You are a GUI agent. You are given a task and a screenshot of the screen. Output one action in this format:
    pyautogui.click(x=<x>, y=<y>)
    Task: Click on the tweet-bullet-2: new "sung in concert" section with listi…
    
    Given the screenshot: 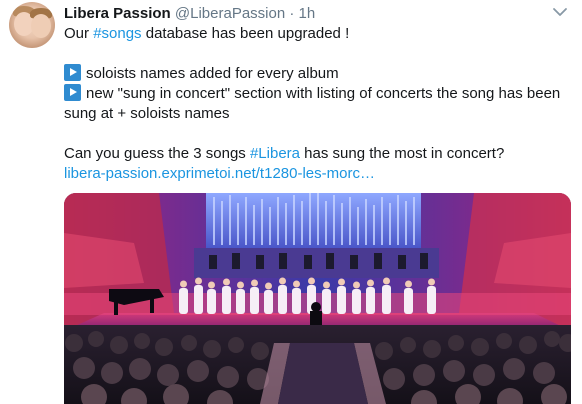 What is the action you would take?
    pyautogui.click(x=314, y=94)
    